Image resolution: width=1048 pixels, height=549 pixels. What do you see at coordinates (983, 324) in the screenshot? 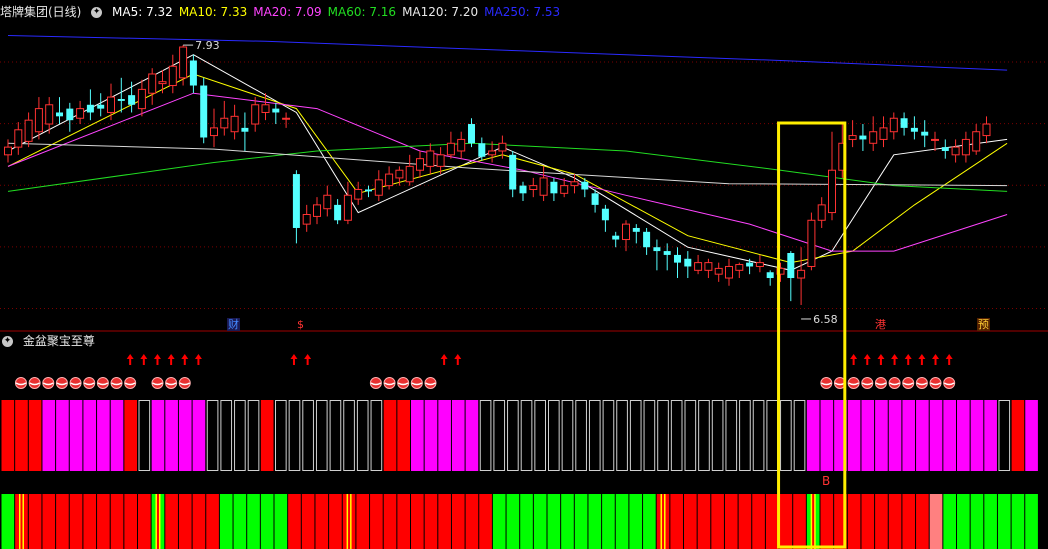
I see `event-marker: 预` at bounding box center [983, 324].